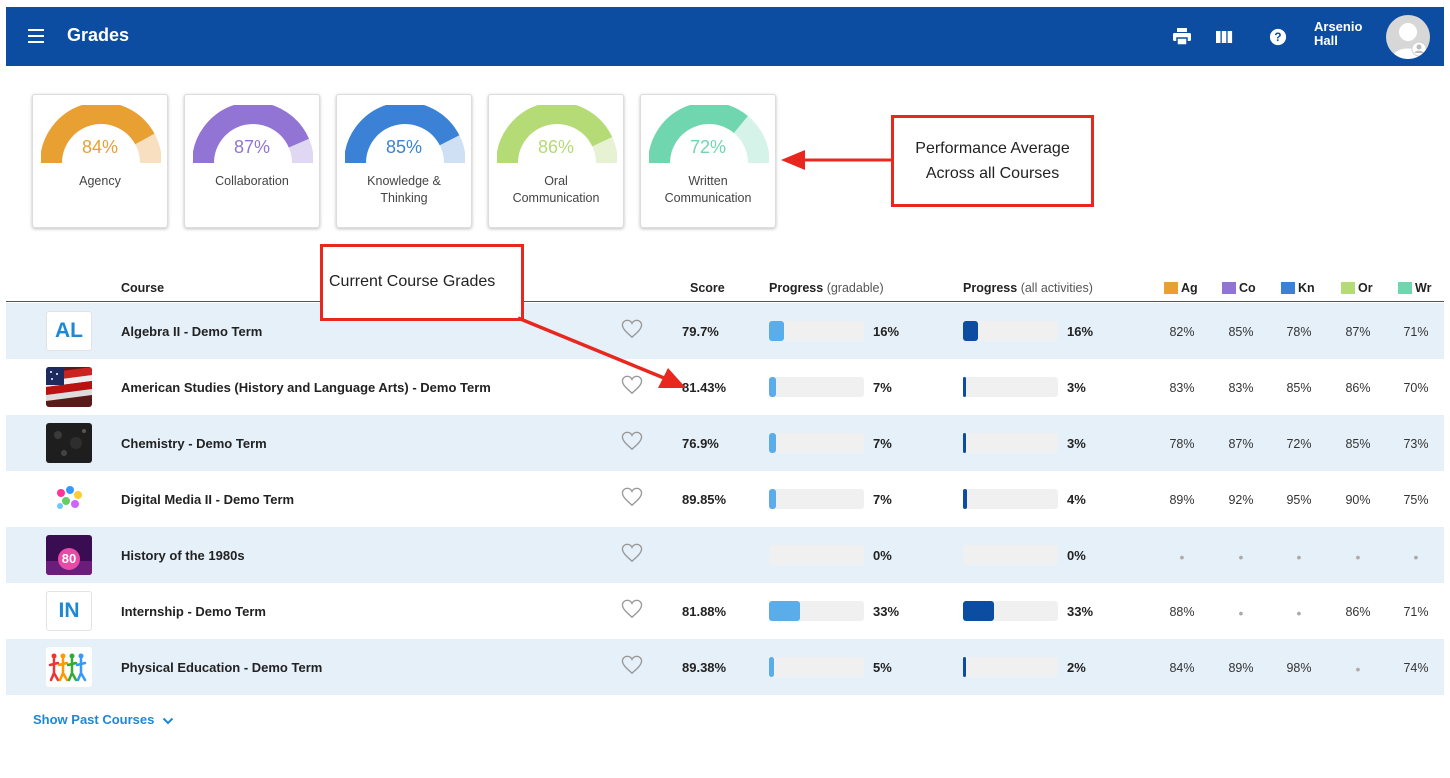 The height and width of the screenshot is (778, 1450). What do you see at coordinates (1182, 668) in the screenshot?
I see `competency-ag-value: 84%` at bounding box center [1182, 668].